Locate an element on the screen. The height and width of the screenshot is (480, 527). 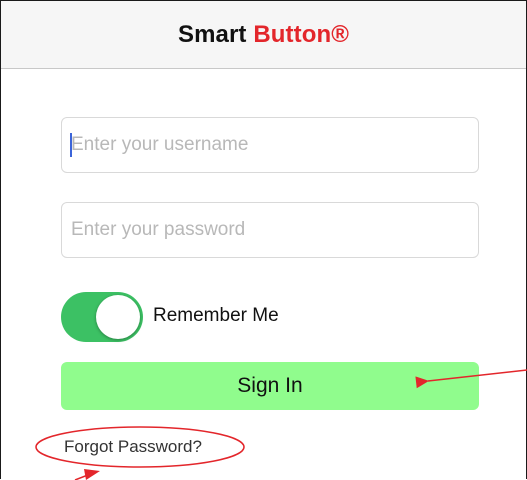
remember-me-label: Remember Me is located at coordinates (216, 315).